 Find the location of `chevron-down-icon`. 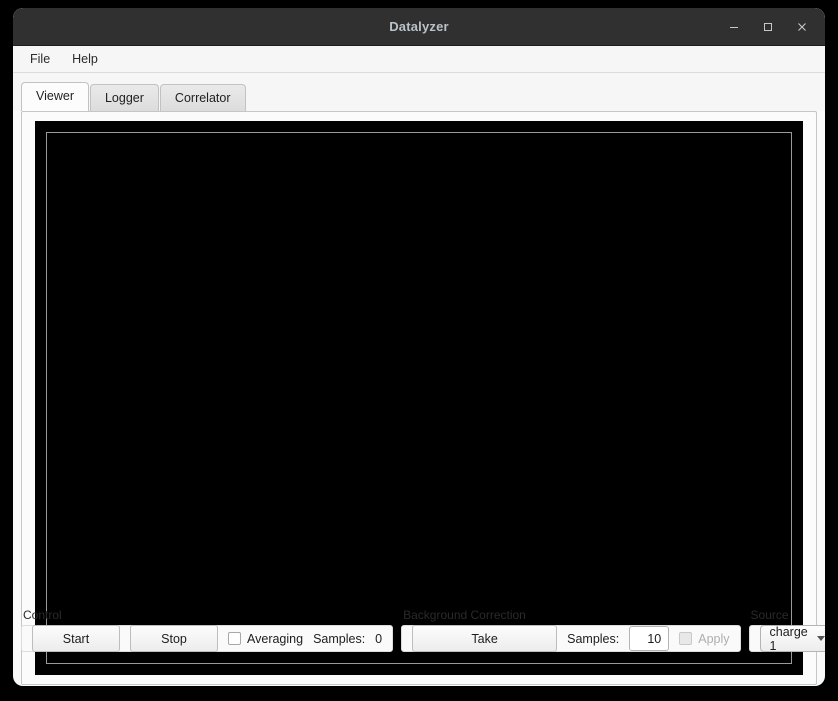

chevron-down-icon is located at coordinates (820, 638).